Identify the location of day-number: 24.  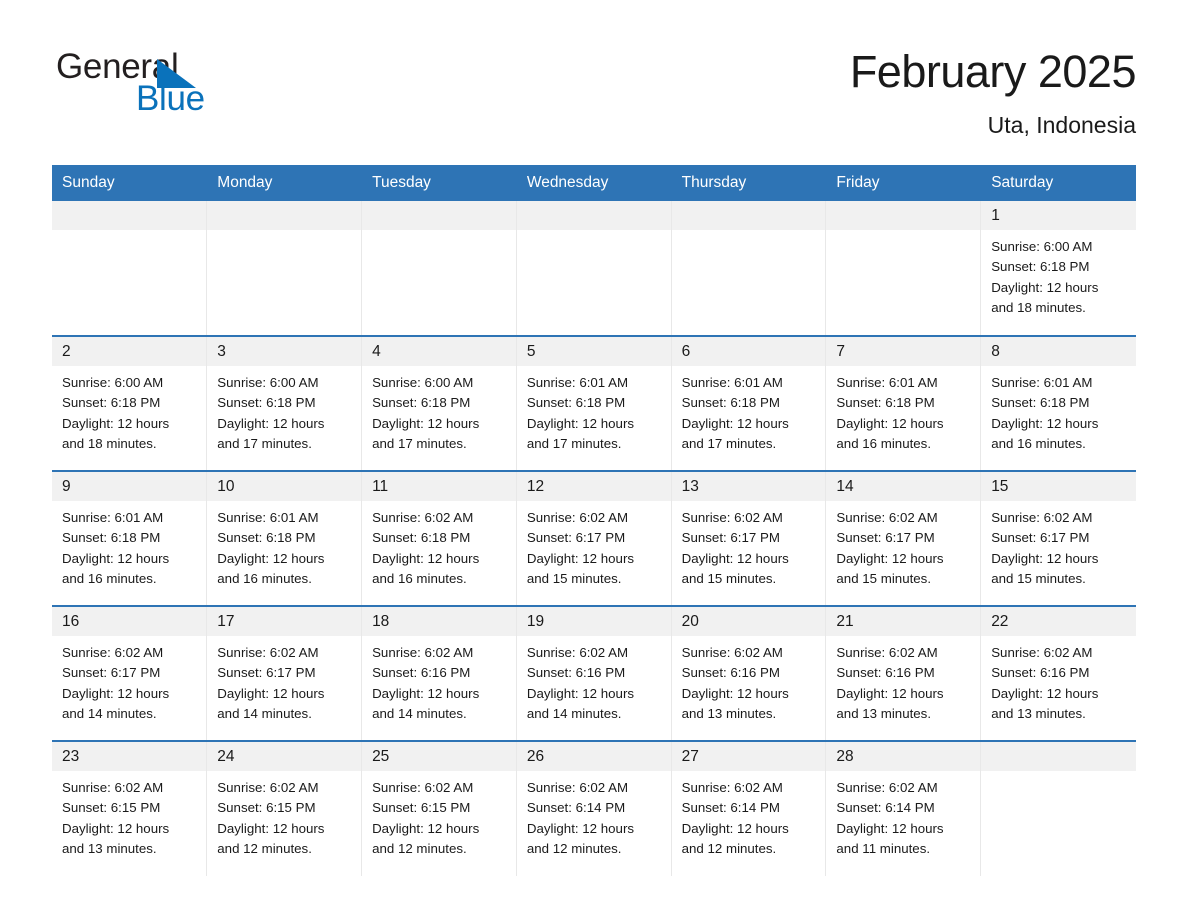
(284, 756).